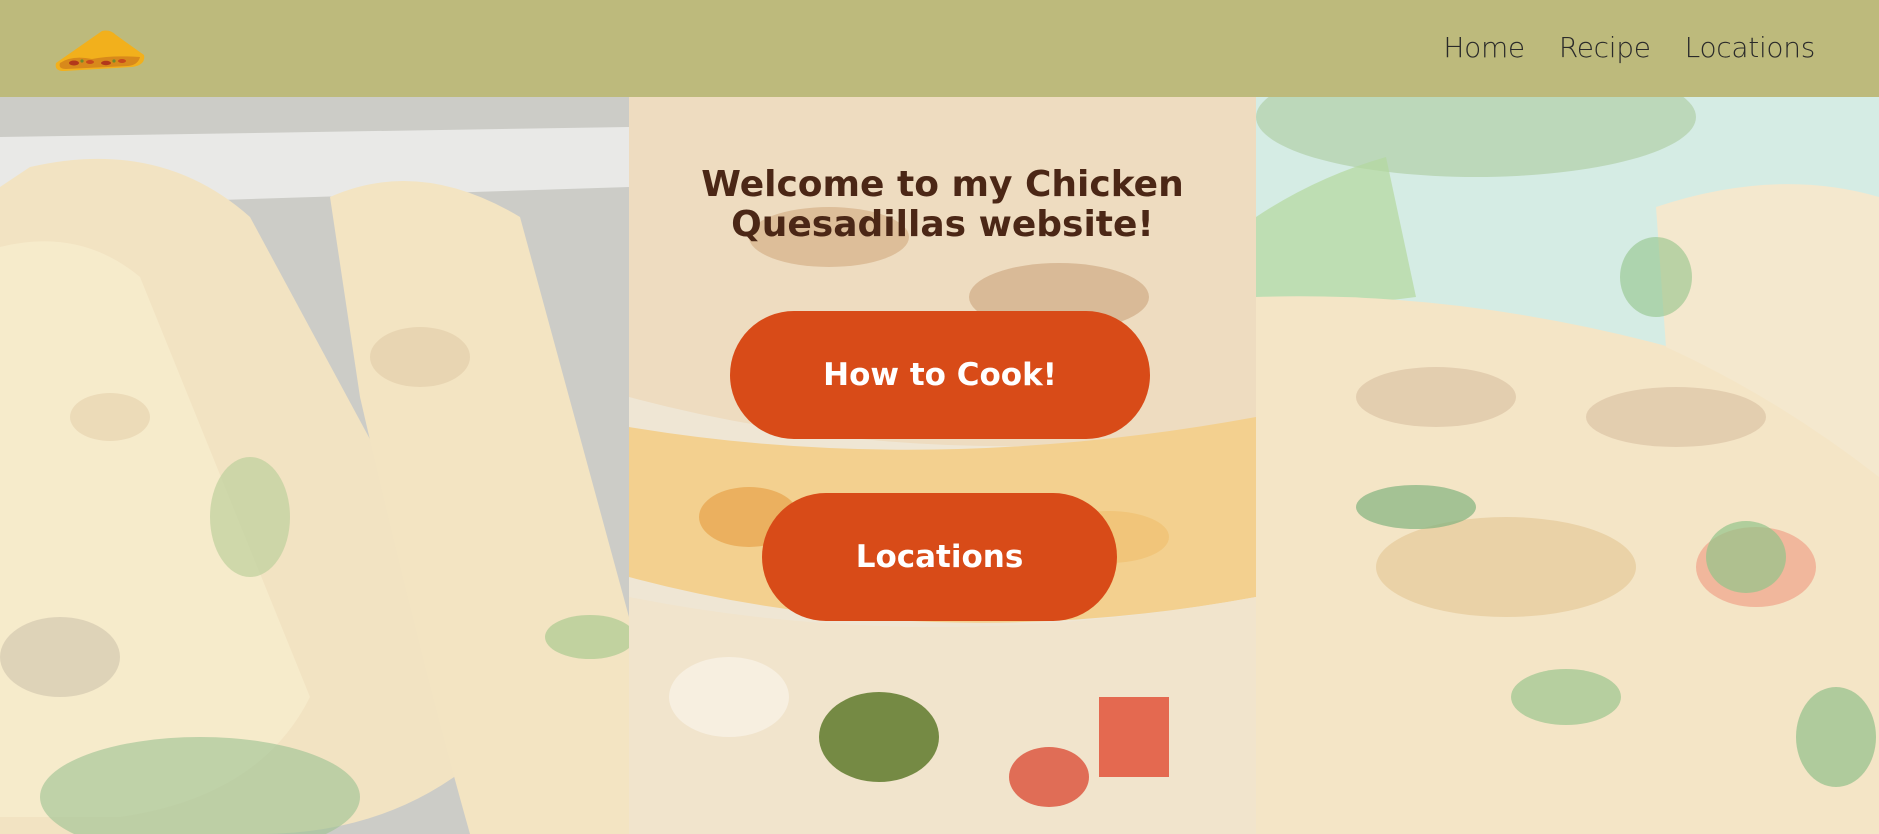  I want to click on nav-locations: Locations, so click(1750, 47).